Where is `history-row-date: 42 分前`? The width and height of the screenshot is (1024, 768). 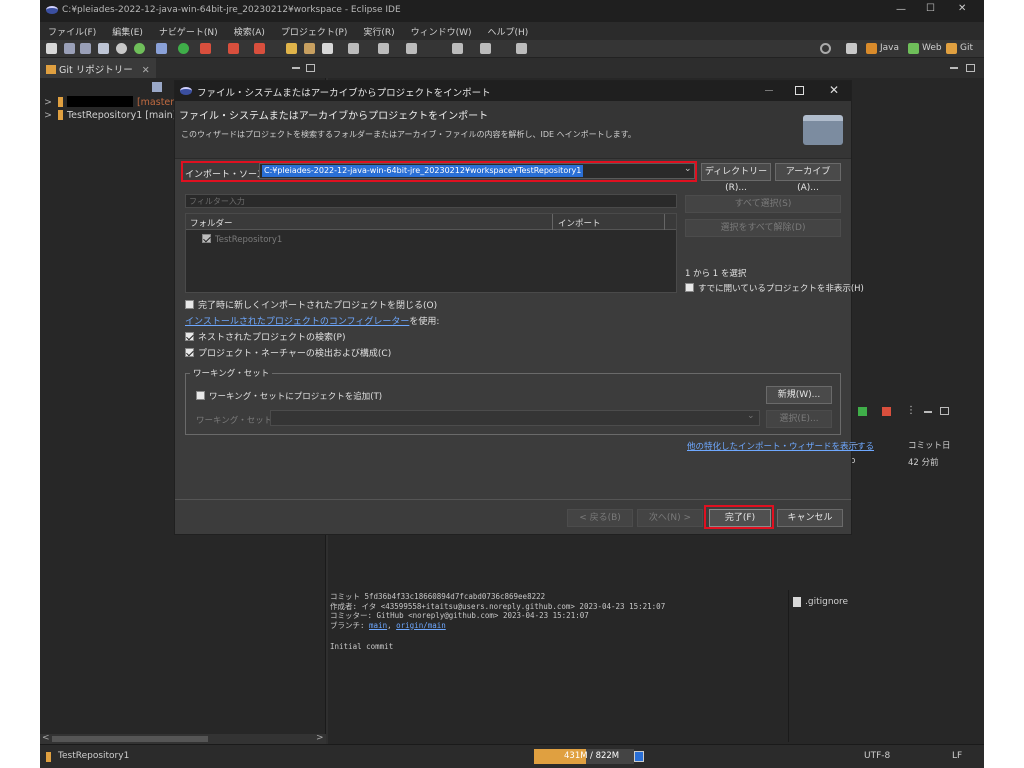
history-row-date: 42 分前 is located at coordinates (923, 462).